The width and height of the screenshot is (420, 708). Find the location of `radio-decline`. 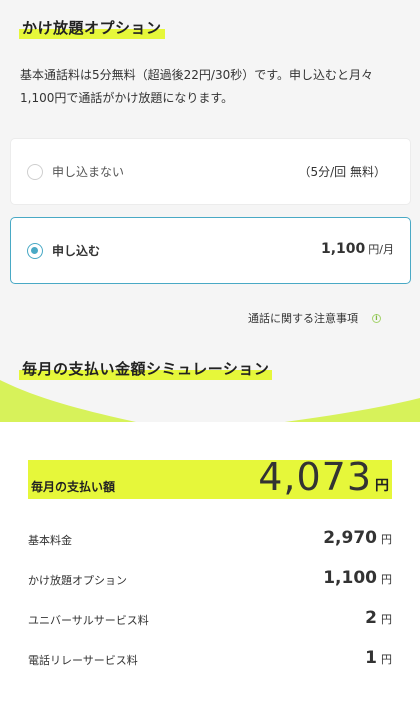

radio-decline is located at coordinates (35, 172).